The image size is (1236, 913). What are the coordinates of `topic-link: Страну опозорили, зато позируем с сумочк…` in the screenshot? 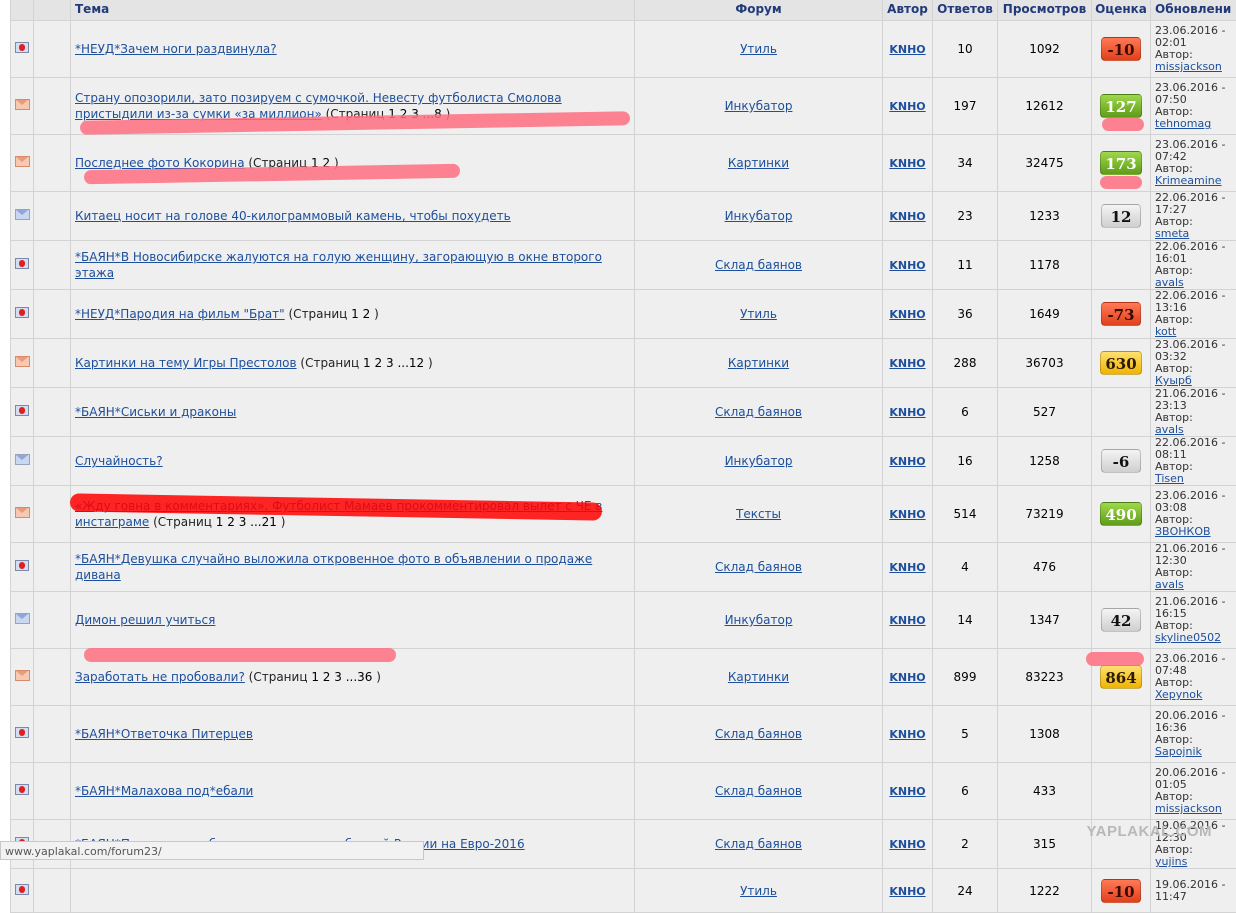 It's located at (318, 106).